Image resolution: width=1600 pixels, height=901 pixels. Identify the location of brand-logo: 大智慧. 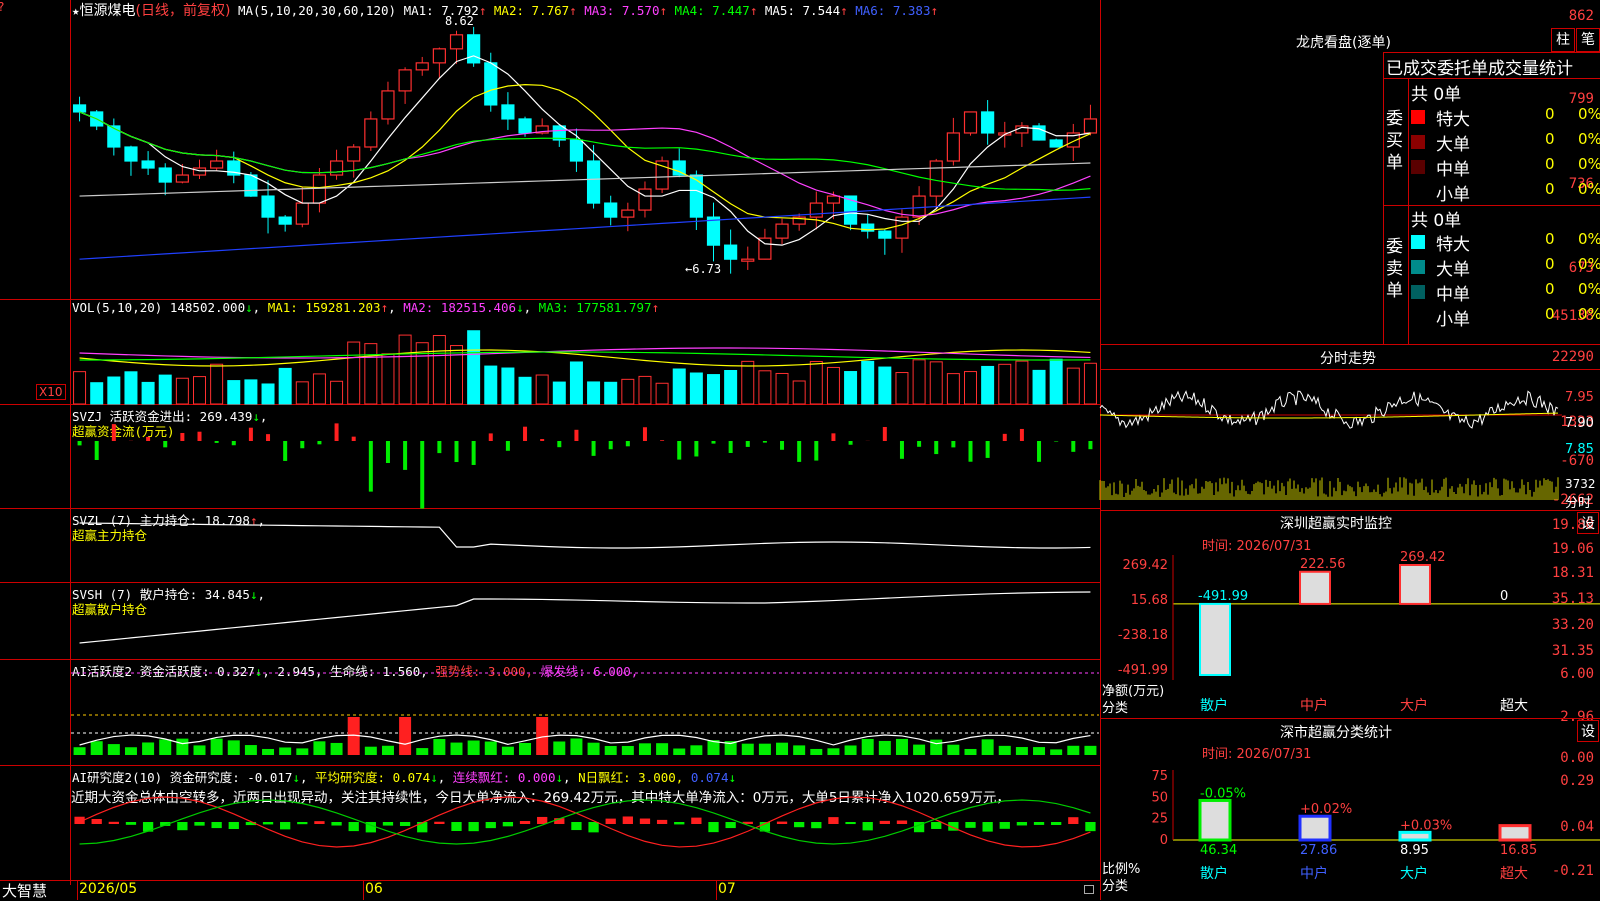
(24, 890).